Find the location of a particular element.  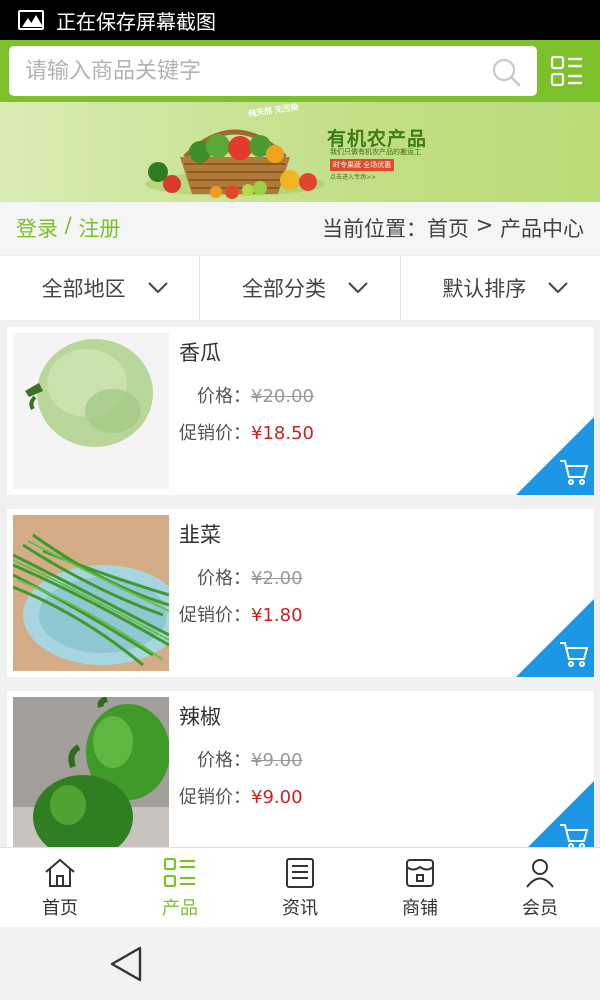

melon-image is located at coordinates (89, 393).